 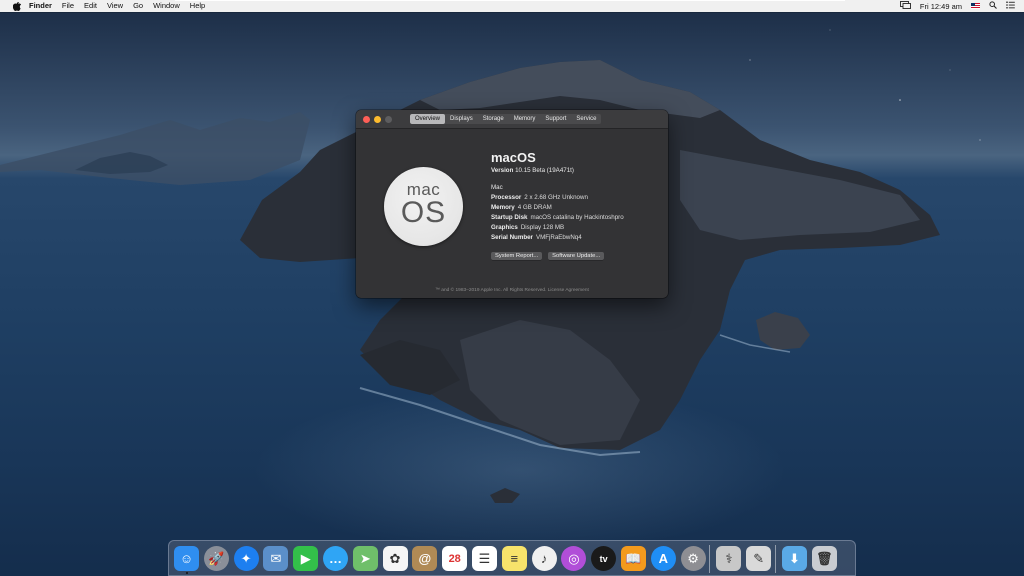 What do you see at coordinates (246, 558) in the screenshot?
I see `safari-icon: ✦` at bounding box center [246, 558].